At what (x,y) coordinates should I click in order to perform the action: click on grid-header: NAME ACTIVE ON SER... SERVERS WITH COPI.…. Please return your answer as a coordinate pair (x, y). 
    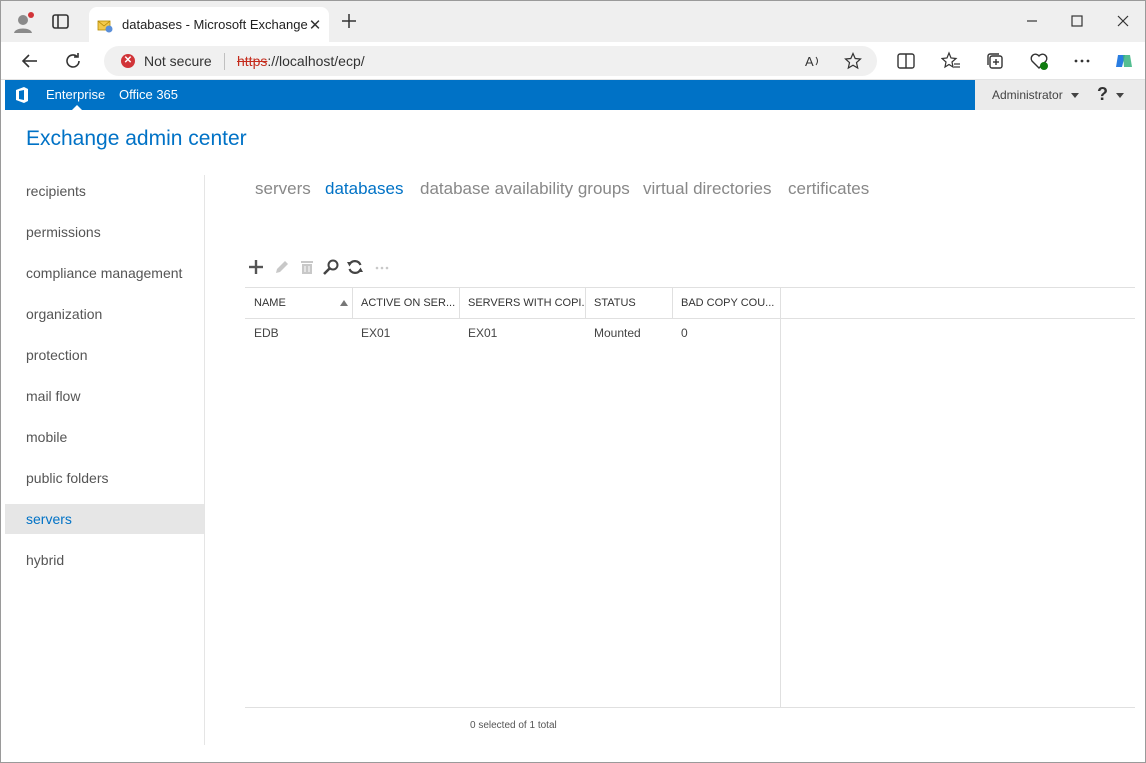
    Looking at the image, I should click on (690, 303).